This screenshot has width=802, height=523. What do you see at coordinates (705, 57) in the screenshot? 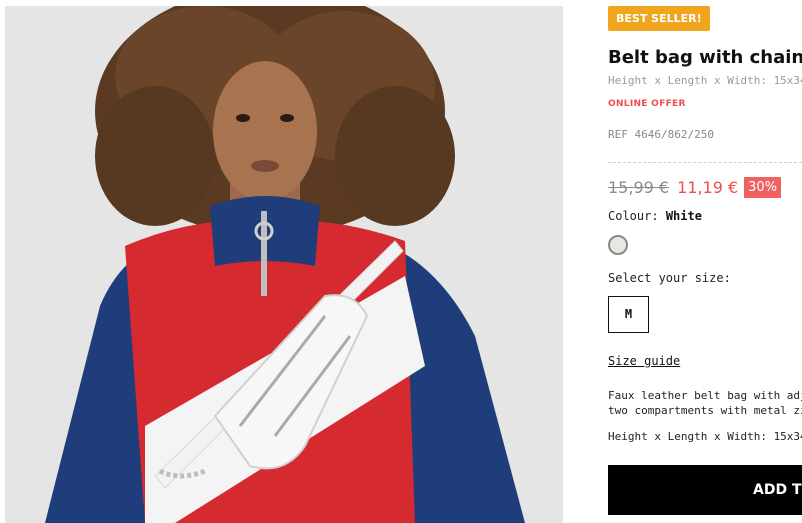
I see `product-title: Belt bag with chain` at bounding box center [705, 57].